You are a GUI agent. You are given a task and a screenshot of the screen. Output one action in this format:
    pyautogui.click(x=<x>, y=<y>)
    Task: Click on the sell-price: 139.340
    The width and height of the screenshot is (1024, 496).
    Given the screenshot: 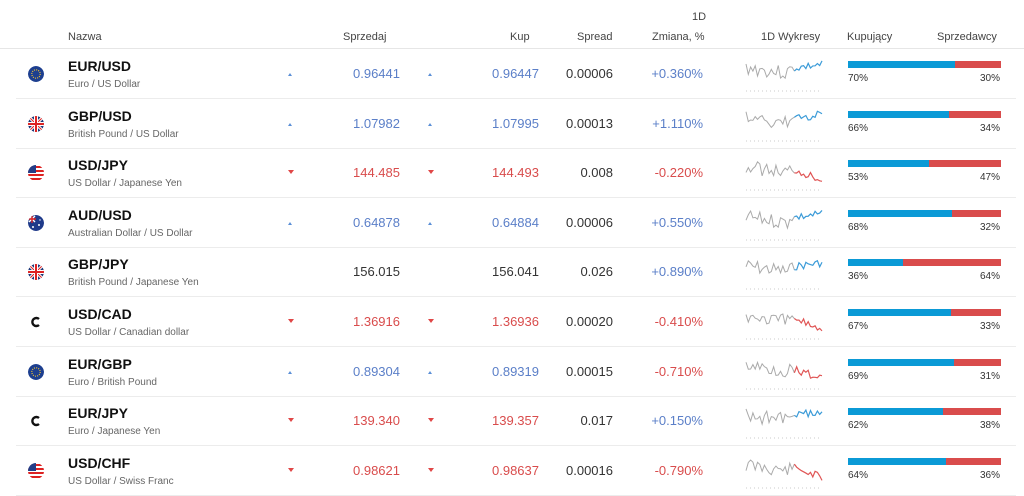 What is the action you would take?
    pyautogui.click(x=376, y=420)
    